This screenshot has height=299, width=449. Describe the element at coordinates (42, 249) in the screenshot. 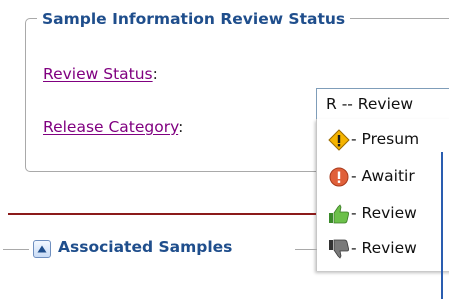

I see `collapse-triangle-up-icon` at that location.